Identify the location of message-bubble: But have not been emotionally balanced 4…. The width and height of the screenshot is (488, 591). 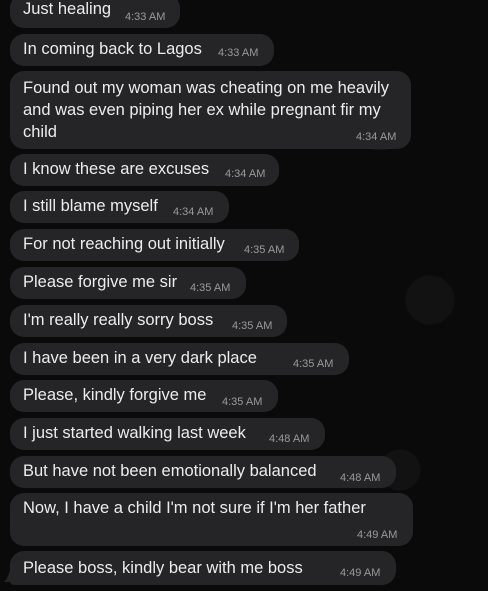
(203, 472).